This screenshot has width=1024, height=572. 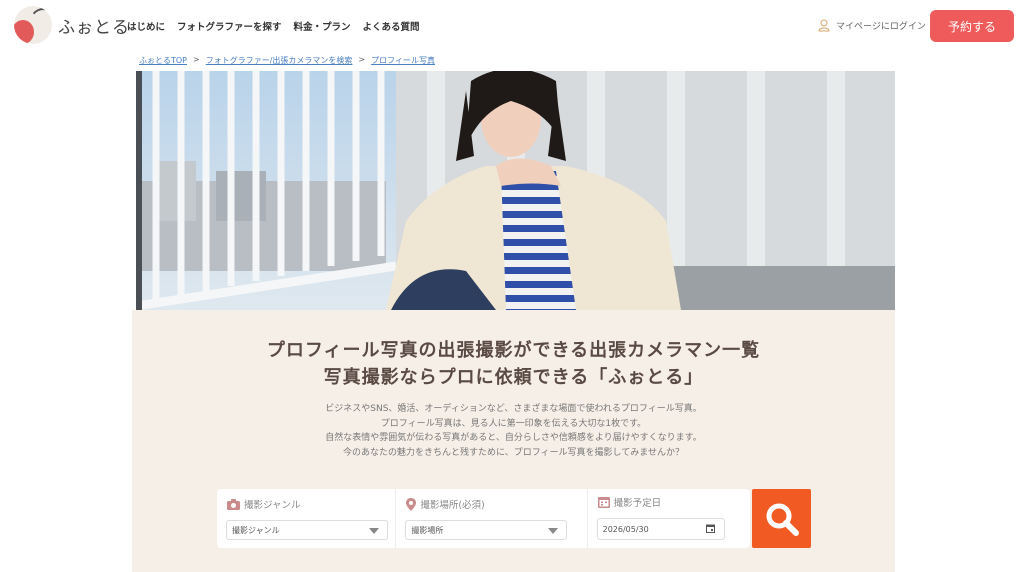 What do you see at coordinates (403, 60) in the screenshot?
I see `breadcrumb-current: プロフィール写真` at bounding box center [403, 60].